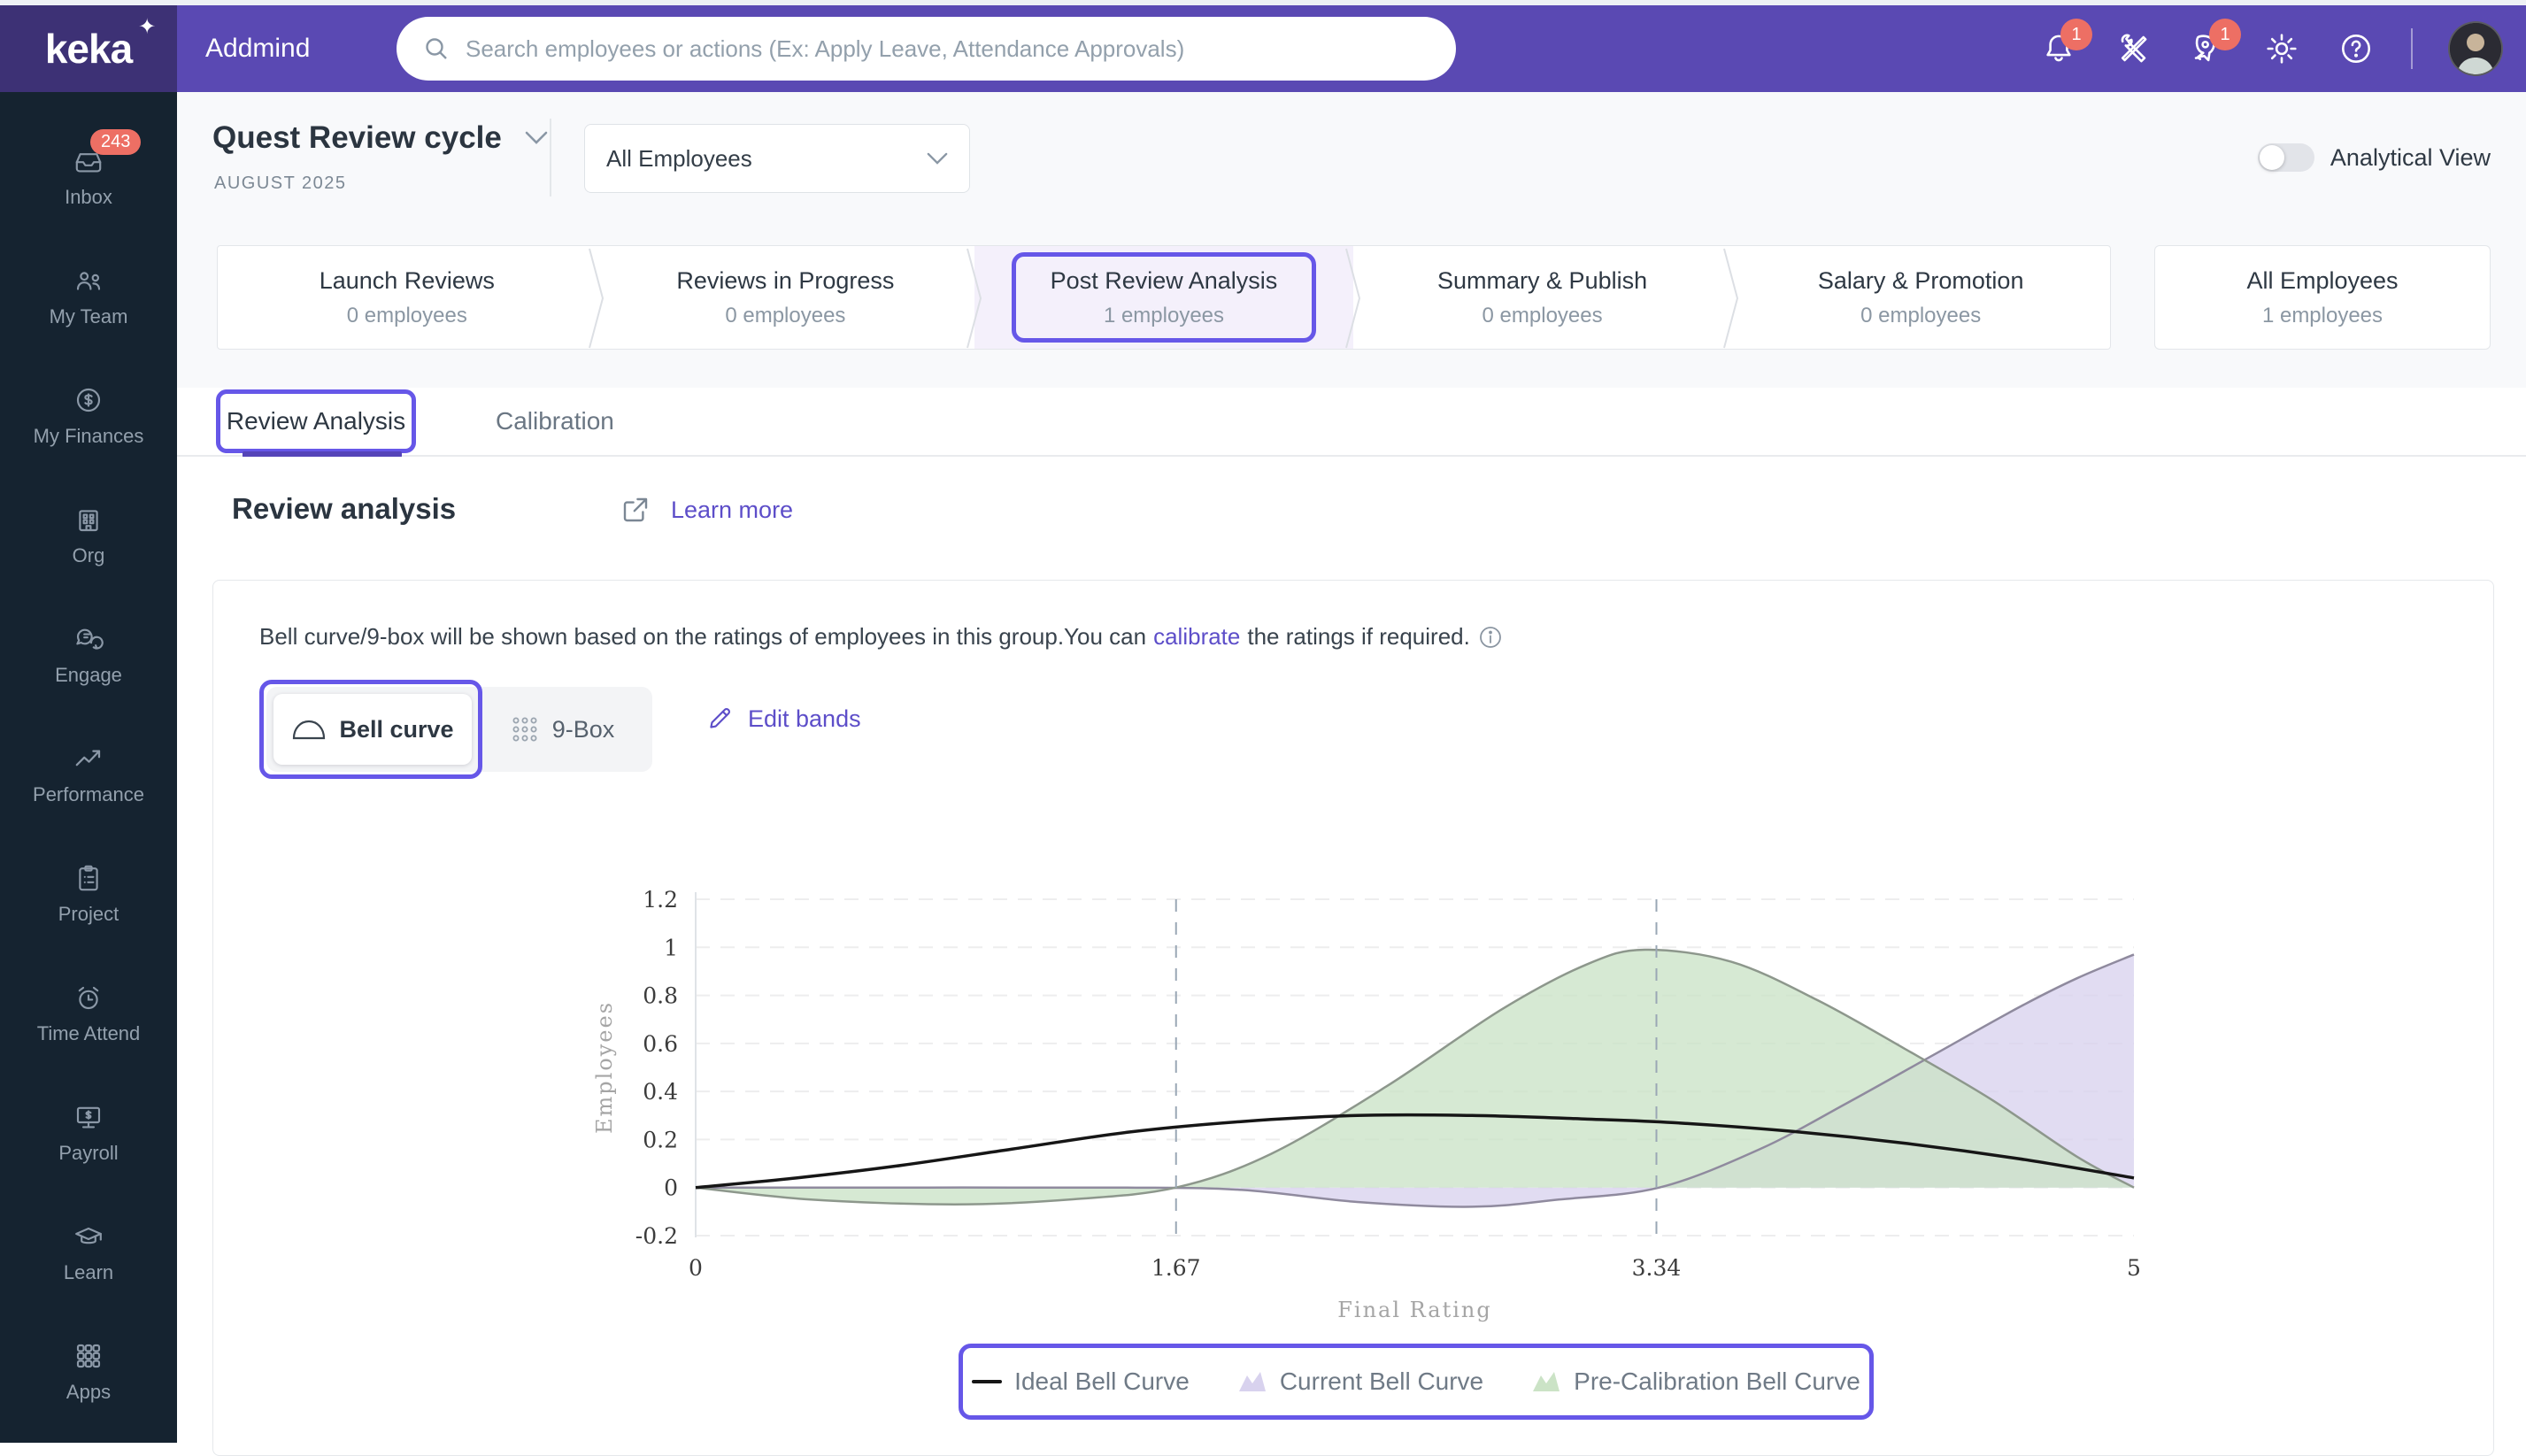  What do you see at coordinates (316, 421) in the screenshot?
I see `tab-review-analysis: Review Analysis` at bounding box center [316, 421].